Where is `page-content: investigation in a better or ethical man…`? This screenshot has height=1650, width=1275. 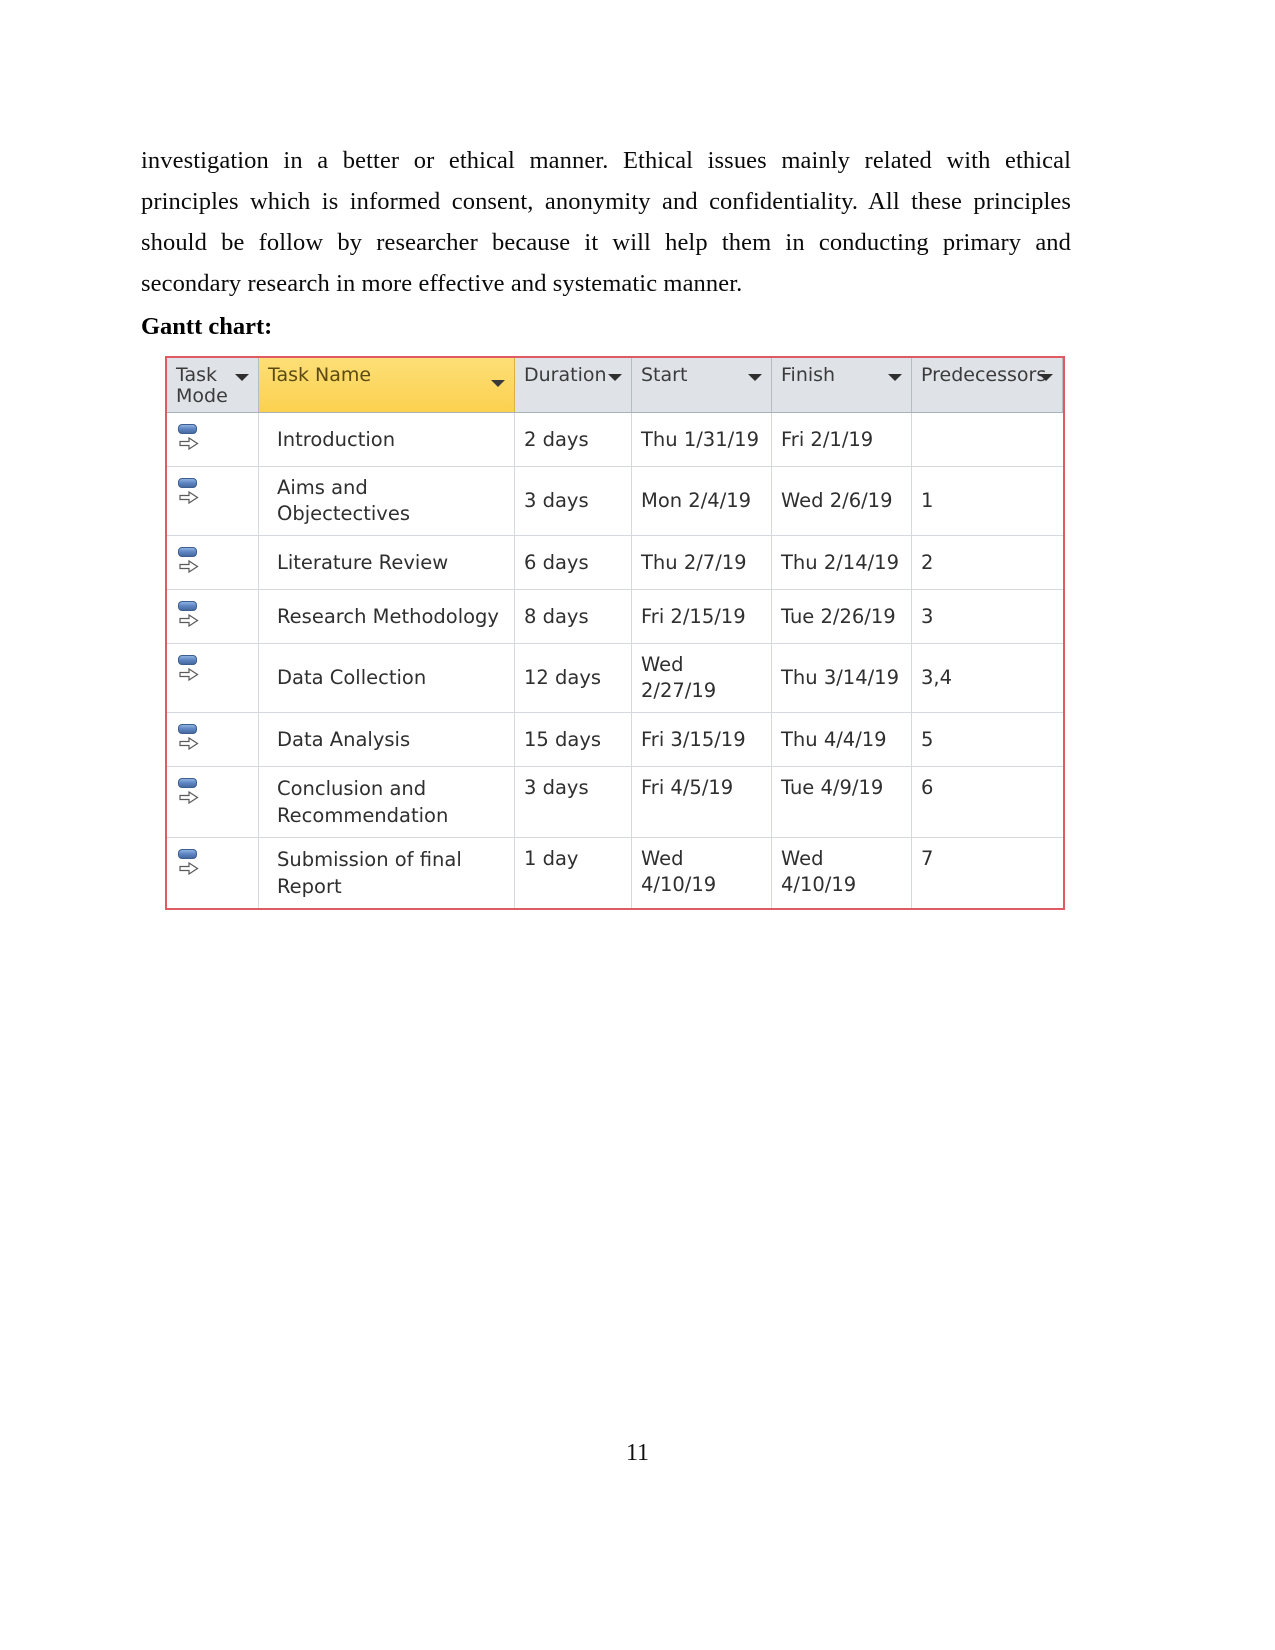
page-content: investigation in a better or ethical man… is located at coordinates (606, 243).